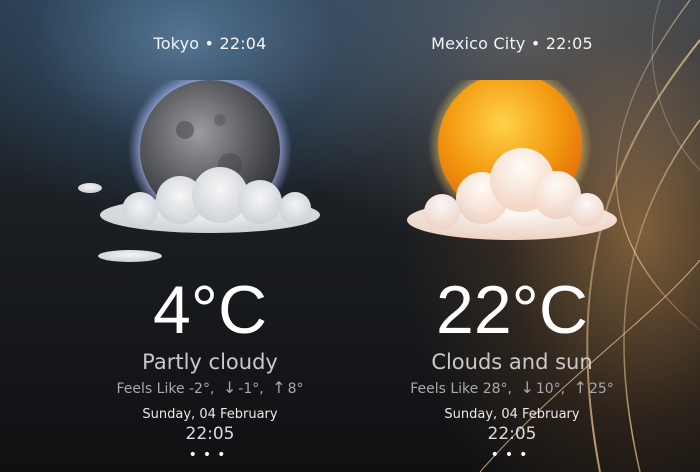  I want to click on low-temp: -1°,, so click(251, 389).